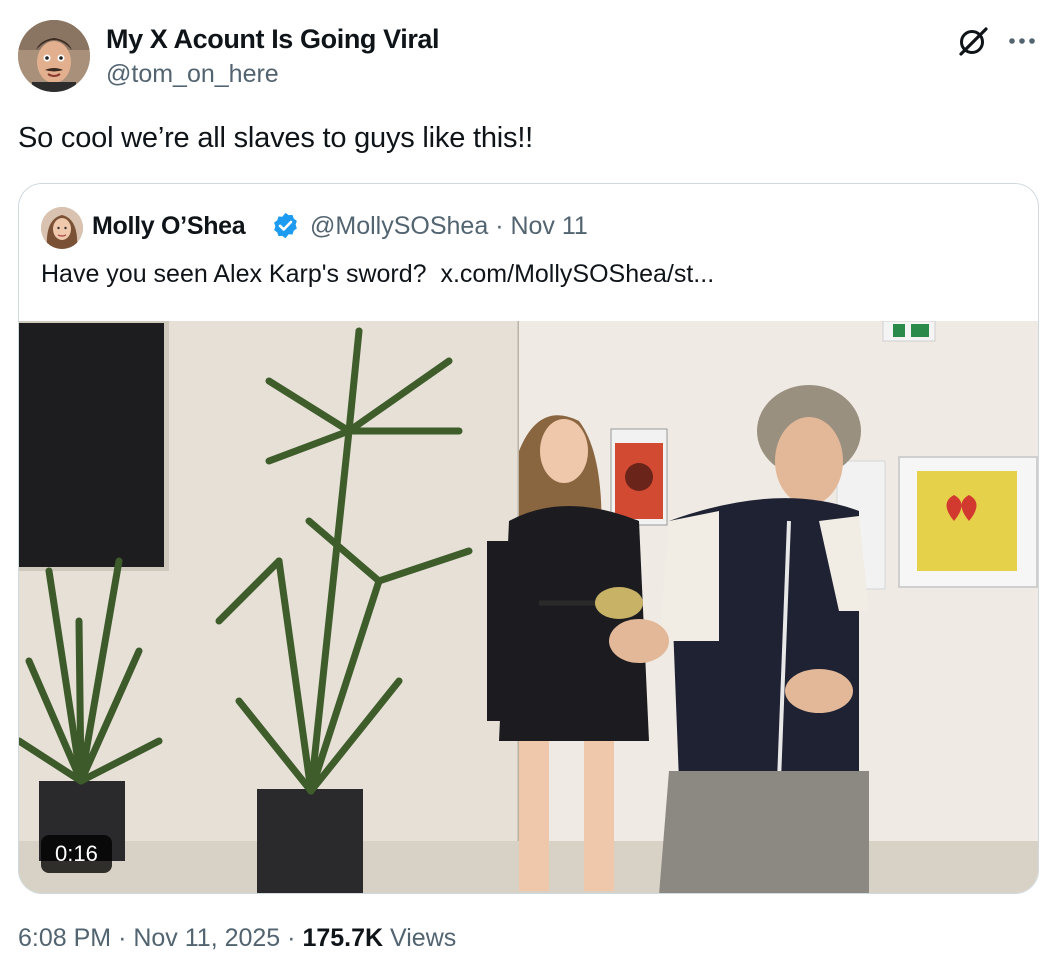 This screenshot has height=978, width=1062. I want to click on tweet-date: Nov 11, 2025, so click(206, 938).